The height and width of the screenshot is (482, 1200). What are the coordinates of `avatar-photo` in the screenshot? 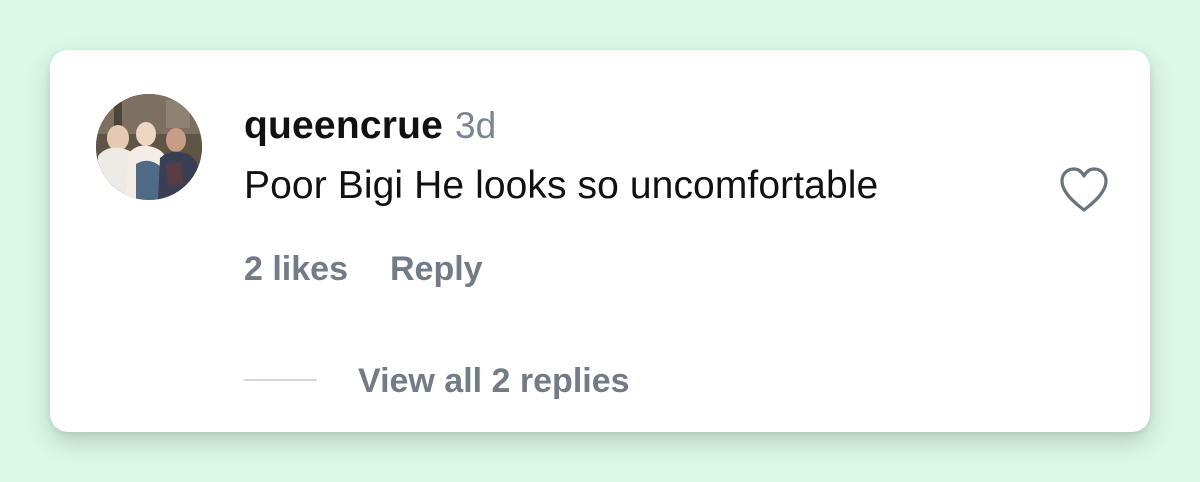 It's located at (149, 147).